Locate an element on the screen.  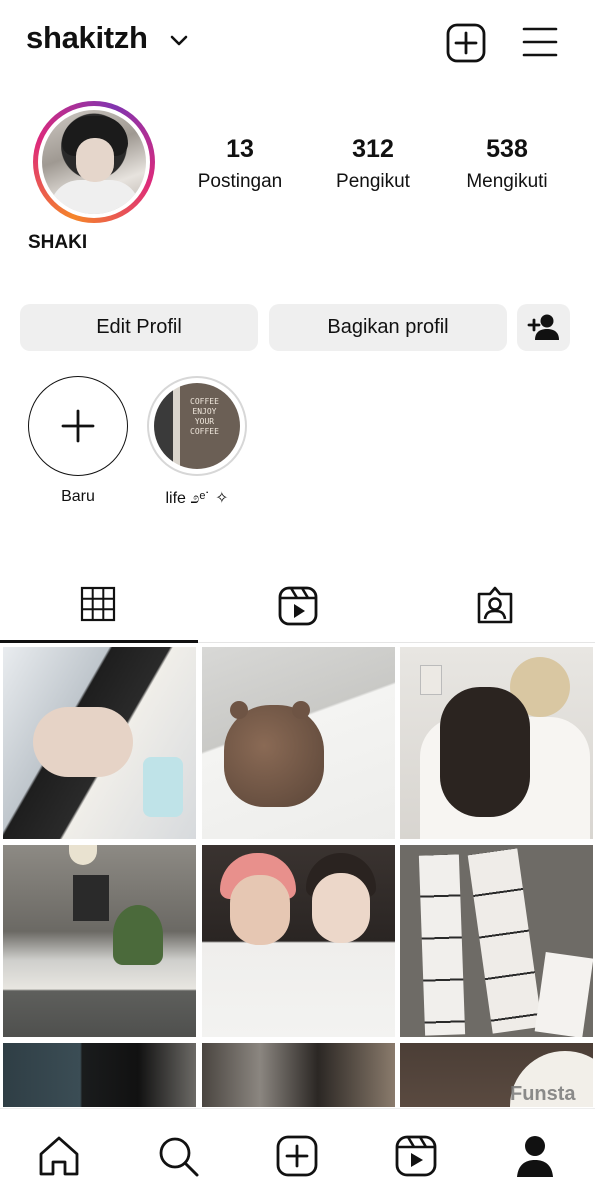
highlight-life-circle: COFFEE ENJOY YOUR COFFEE is located at coordinates (197, 426).